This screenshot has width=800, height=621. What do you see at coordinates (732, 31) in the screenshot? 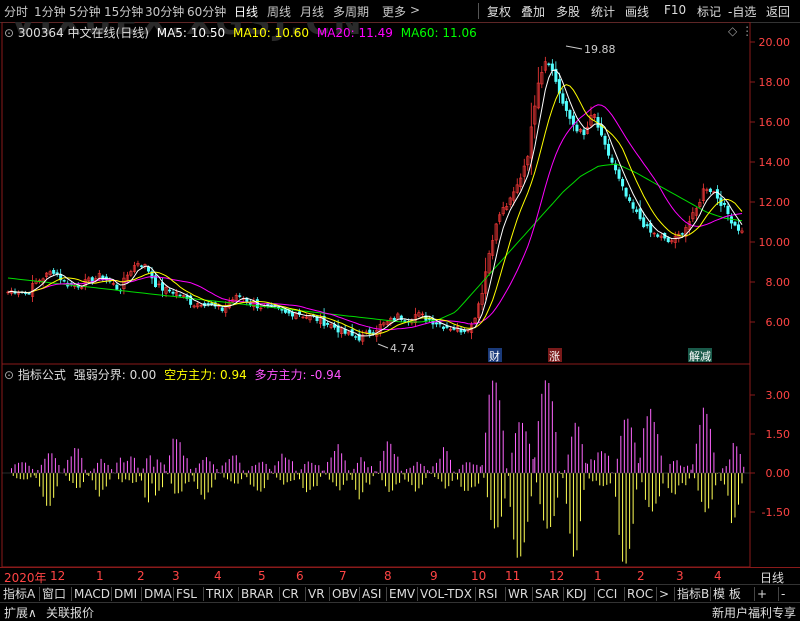
I see `diamond-icon: ◇` at bounding box center [732, 31].